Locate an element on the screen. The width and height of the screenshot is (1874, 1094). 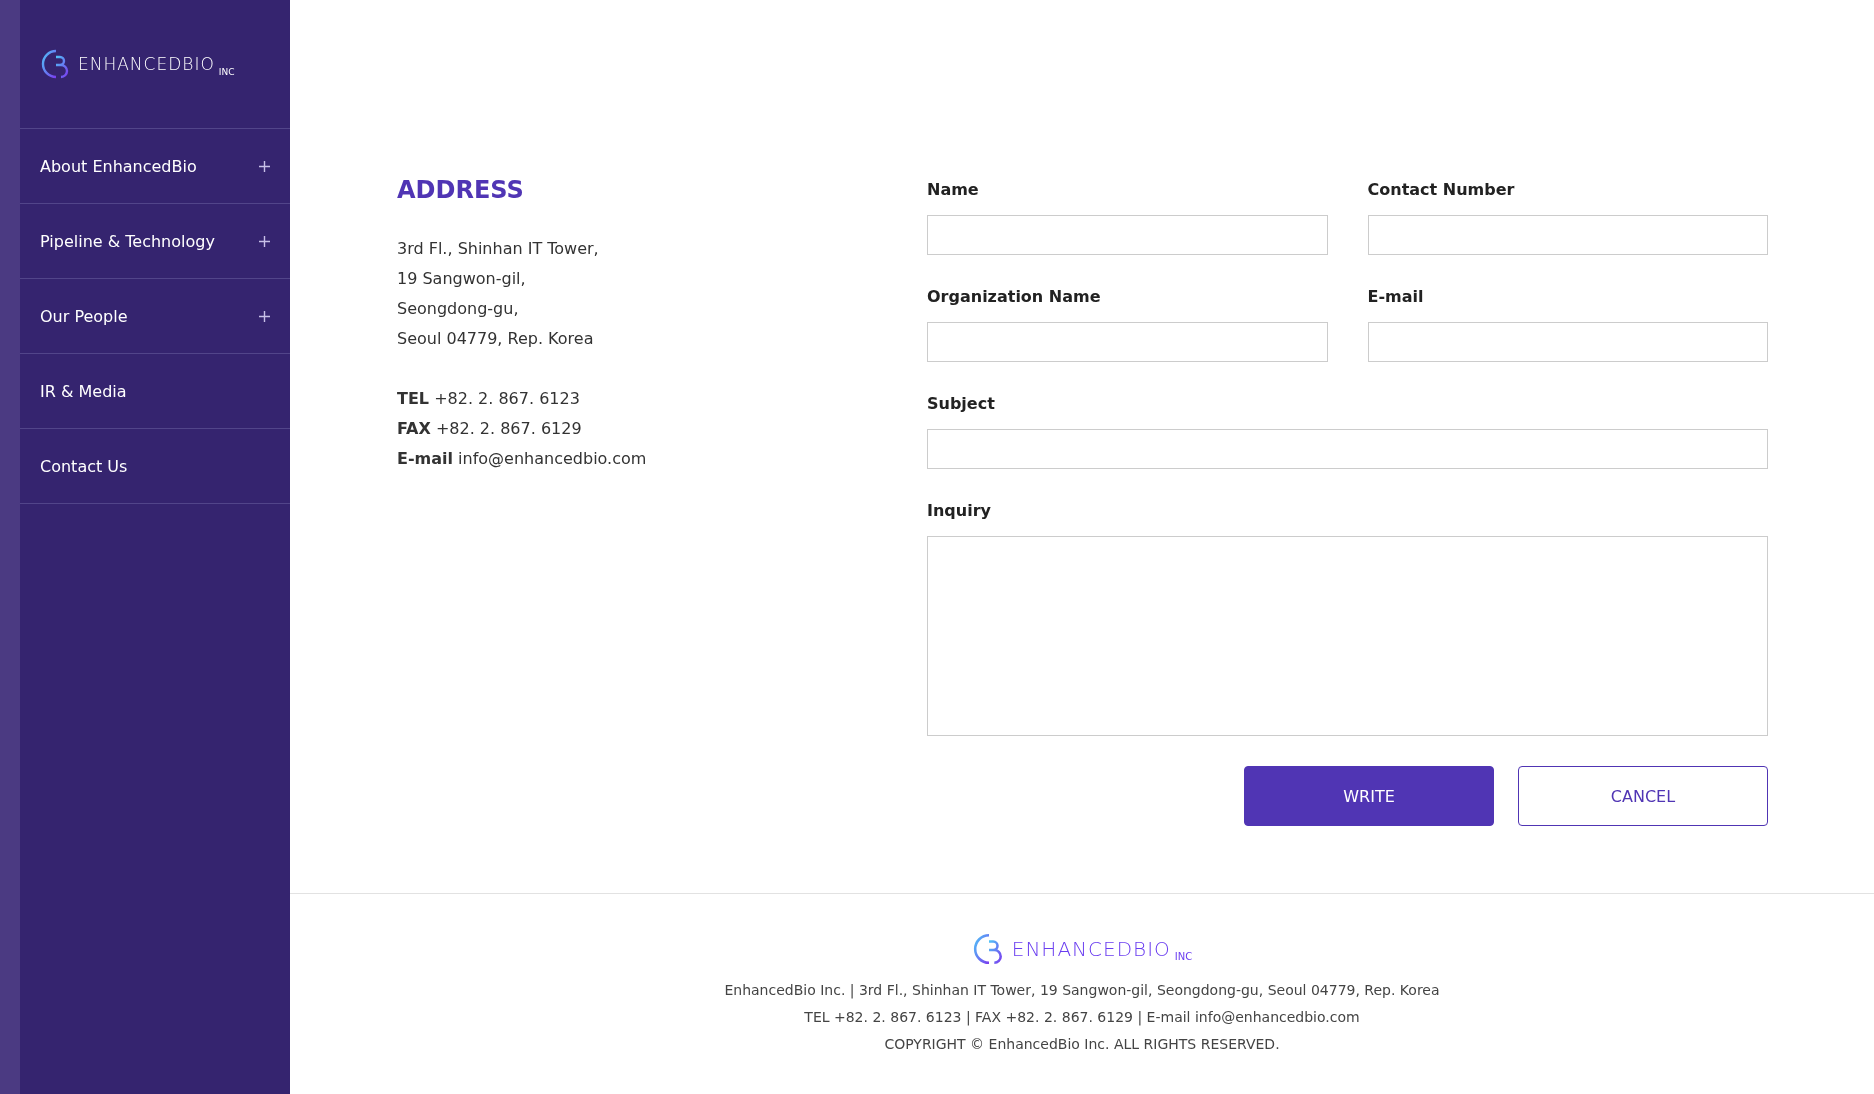
field-label: Subject is located at coordinates (961, 403).